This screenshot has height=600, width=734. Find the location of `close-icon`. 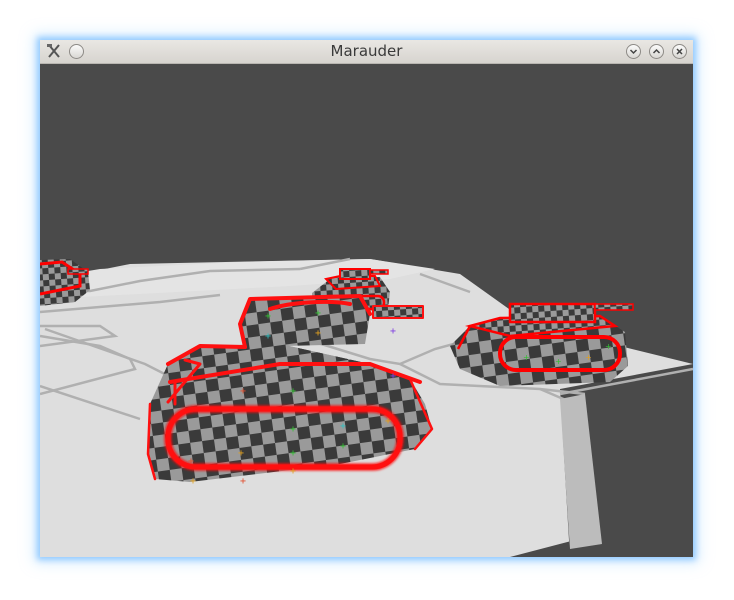

close-icon is located at coordinates (679, 51).